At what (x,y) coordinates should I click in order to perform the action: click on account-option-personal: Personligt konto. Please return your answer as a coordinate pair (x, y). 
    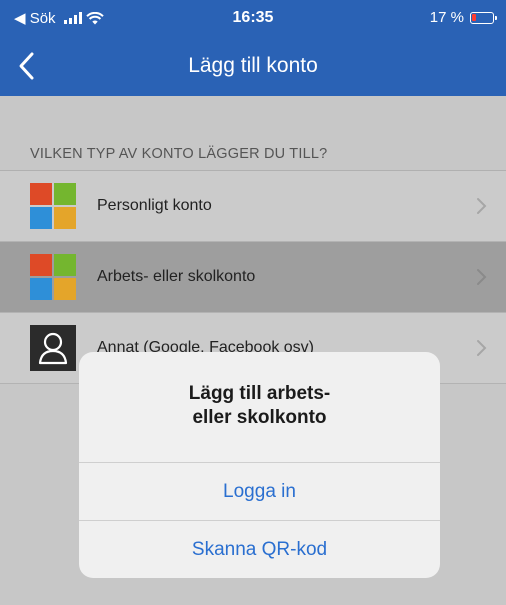
    Looking at the image, I should click on (253, 206).